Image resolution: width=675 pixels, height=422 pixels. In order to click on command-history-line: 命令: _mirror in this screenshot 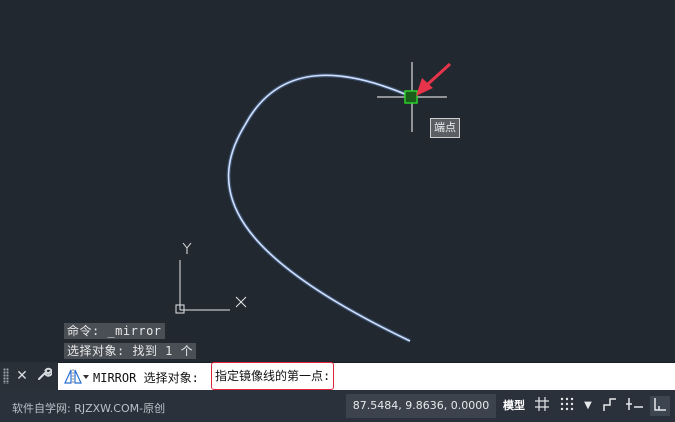, I will do `click(114, 331)`.